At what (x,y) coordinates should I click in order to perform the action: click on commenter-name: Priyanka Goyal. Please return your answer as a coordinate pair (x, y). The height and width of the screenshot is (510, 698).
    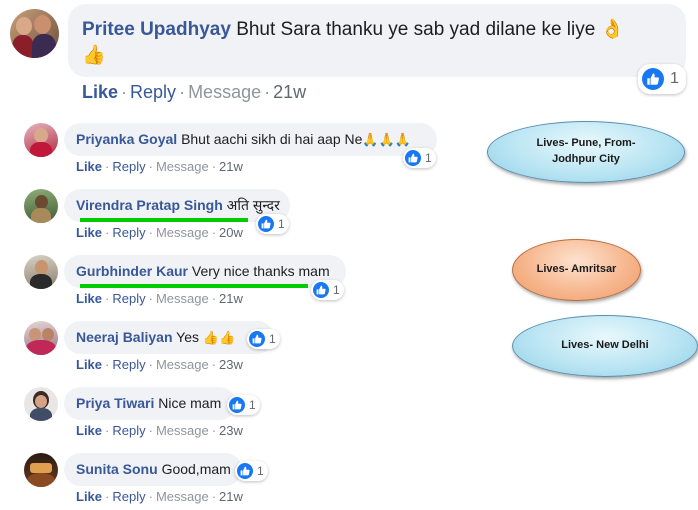
    Looking at the image, I should click on (126, 139).